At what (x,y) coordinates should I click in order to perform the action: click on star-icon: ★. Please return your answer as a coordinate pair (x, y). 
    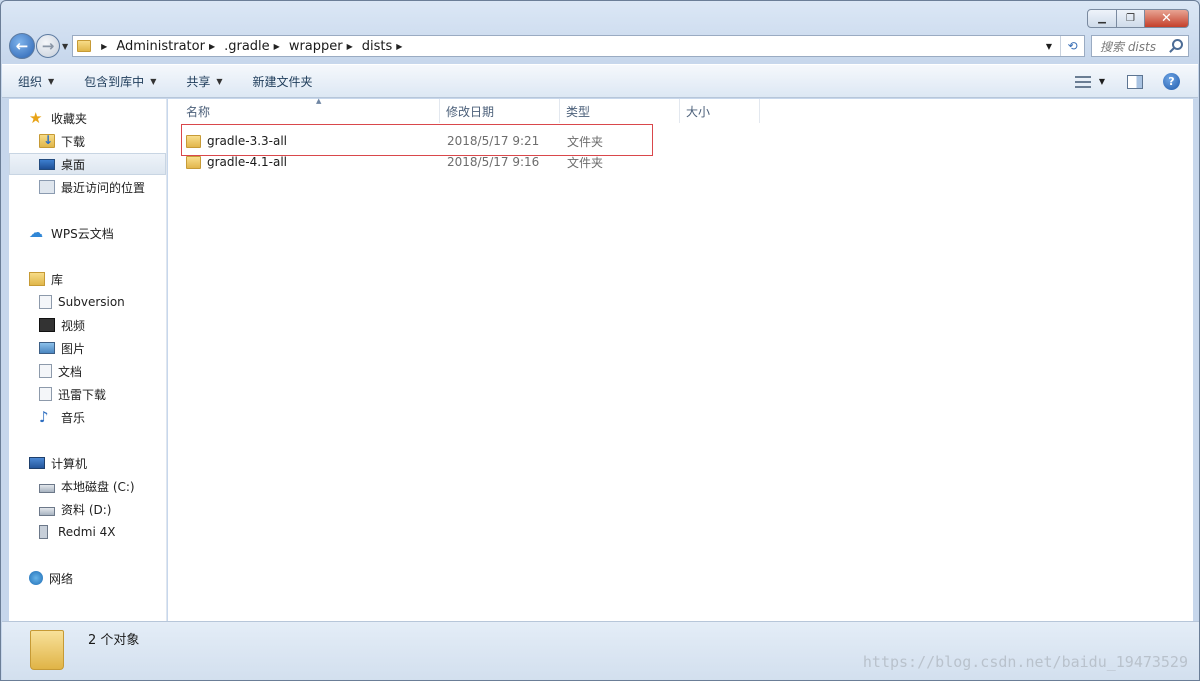
    Looking at the image, I should click on (36, 118).